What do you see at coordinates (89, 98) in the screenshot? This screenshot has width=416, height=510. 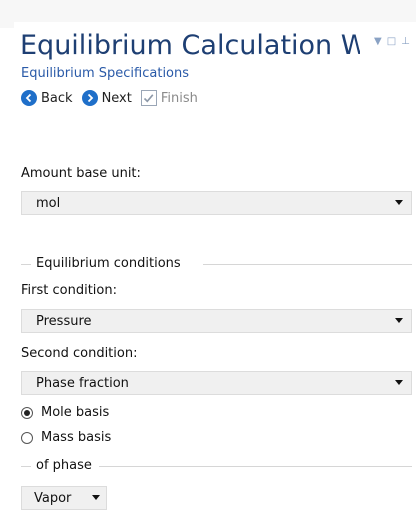 I see `arrow-right-icon` at bounding box center [89, 98].